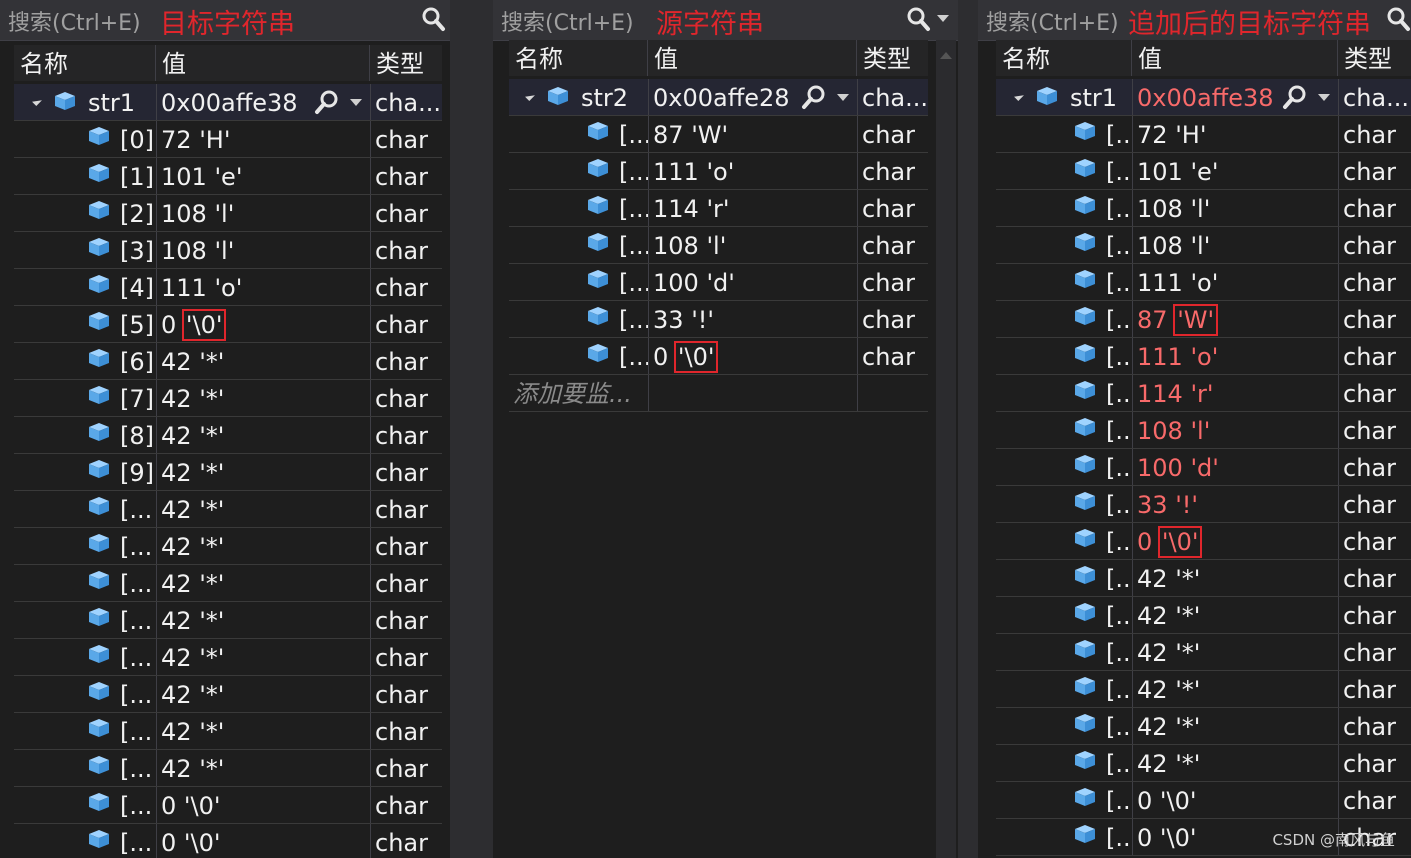 The height and width of the screenshot is (858, 1411). I want to click on table-row: [1] 101 'e' char, so click(228, 176).